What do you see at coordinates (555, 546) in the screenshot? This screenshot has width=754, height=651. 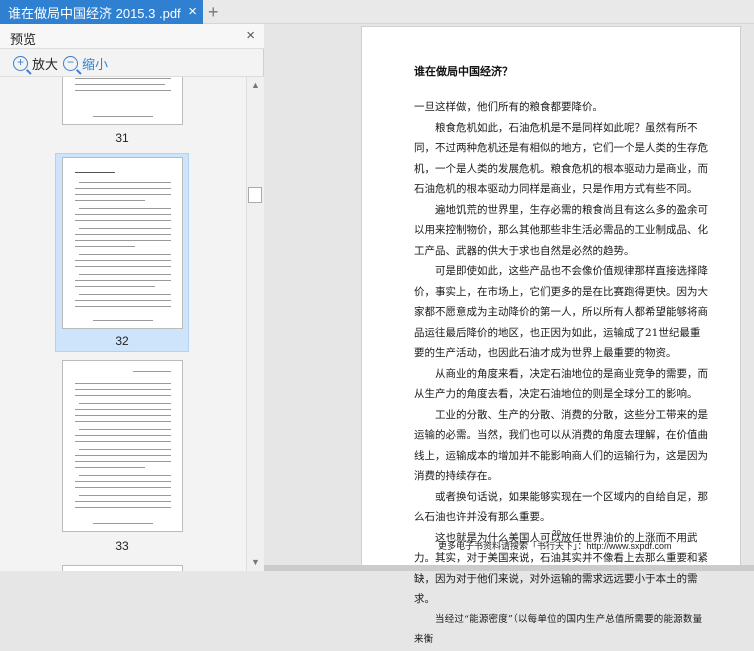 I see `page-footer: 更多电子书资料请搜索「书行天下」：http://www.sxpdf.com` at bounding box center [555, 546].